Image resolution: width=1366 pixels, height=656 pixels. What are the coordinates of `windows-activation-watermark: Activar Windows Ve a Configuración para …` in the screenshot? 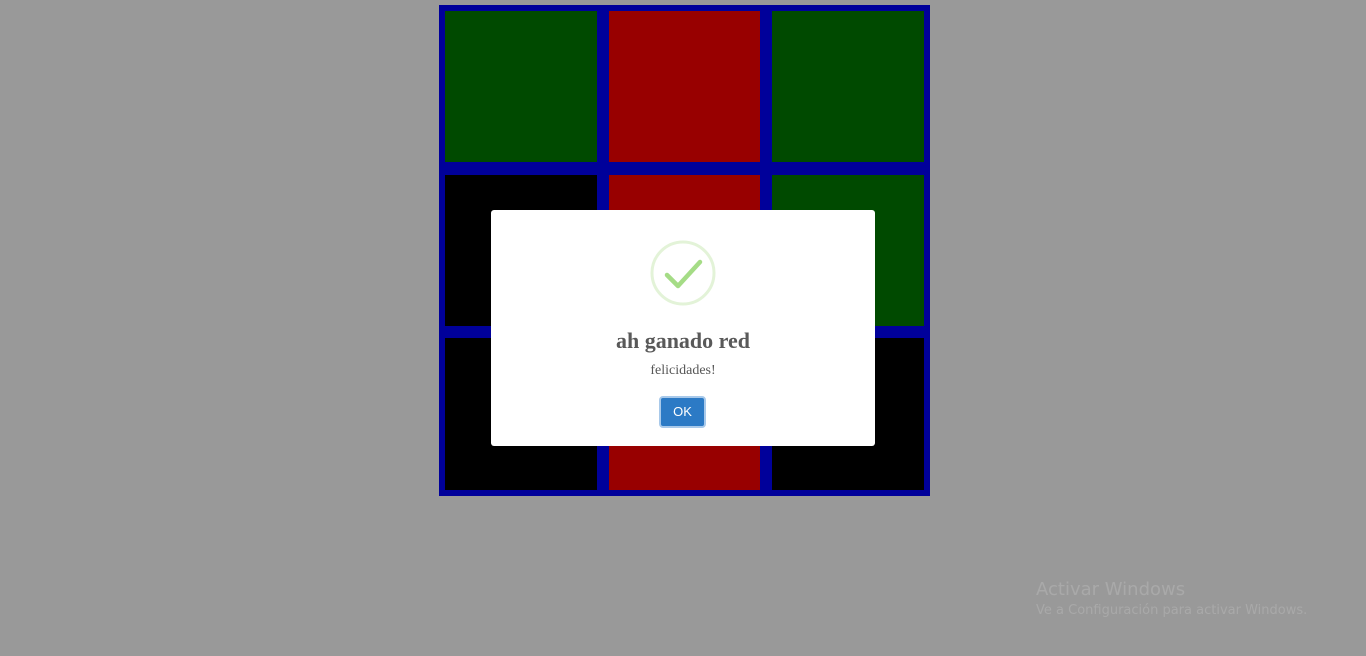 It's located at (1171, 599).